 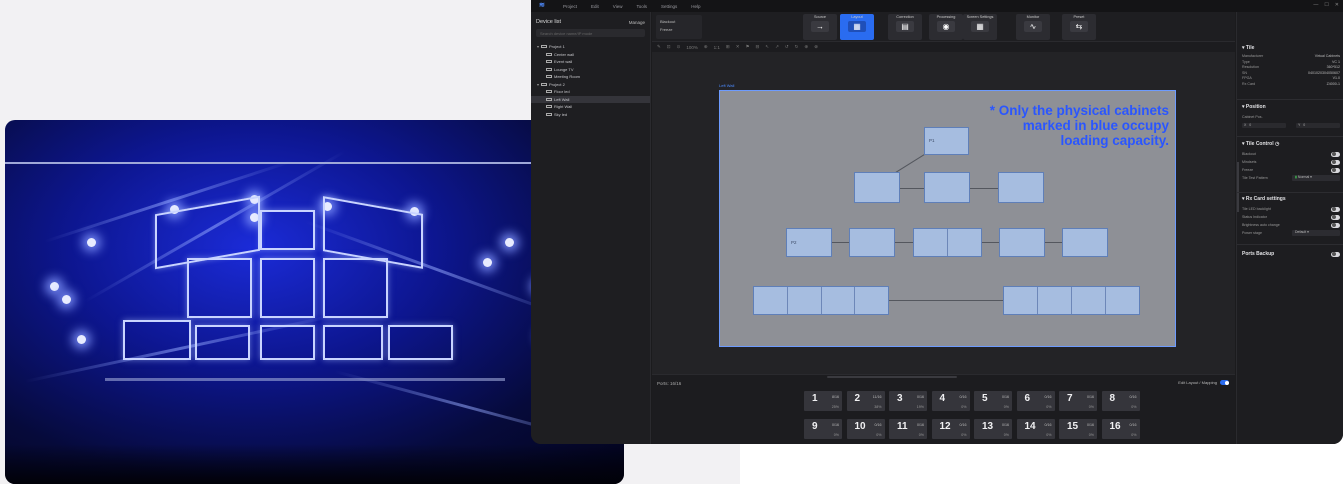 What do you see at coordinates (637, 22) in the screenshot?
I see `manage-button: Manage` at bounding box center [637, 22].